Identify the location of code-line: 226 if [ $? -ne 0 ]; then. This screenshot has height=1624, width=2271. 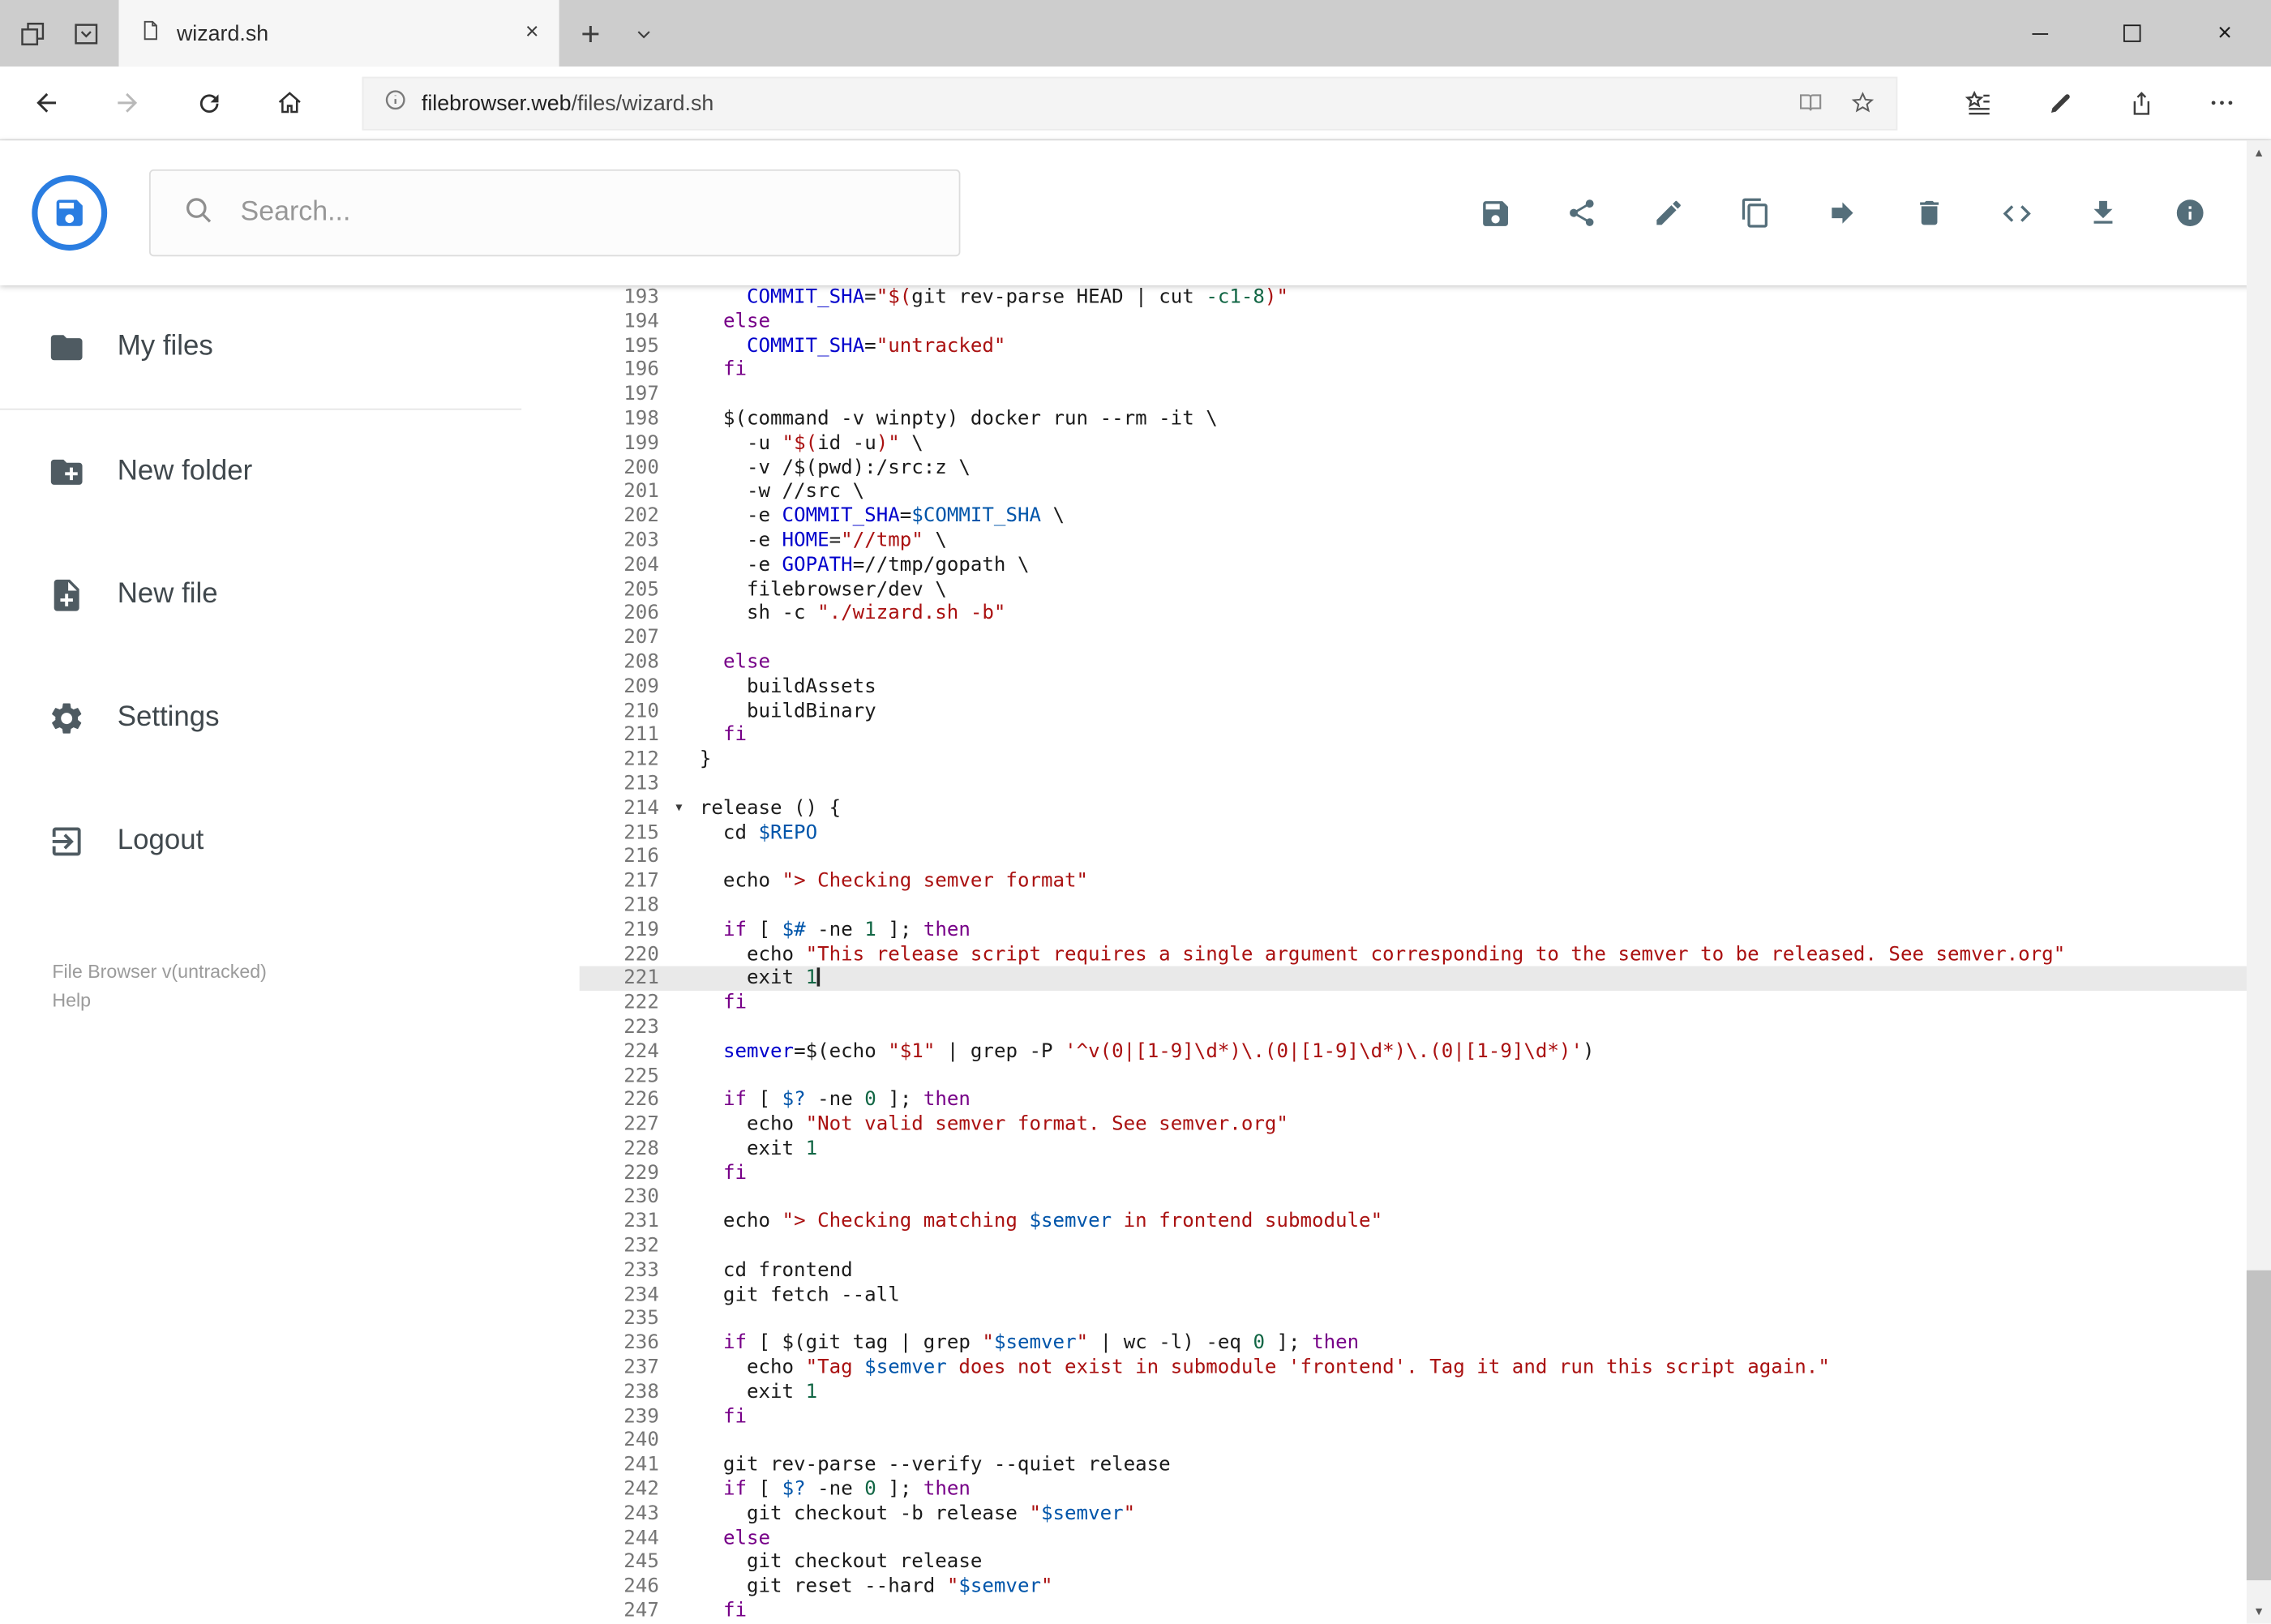
(1425, 1100).